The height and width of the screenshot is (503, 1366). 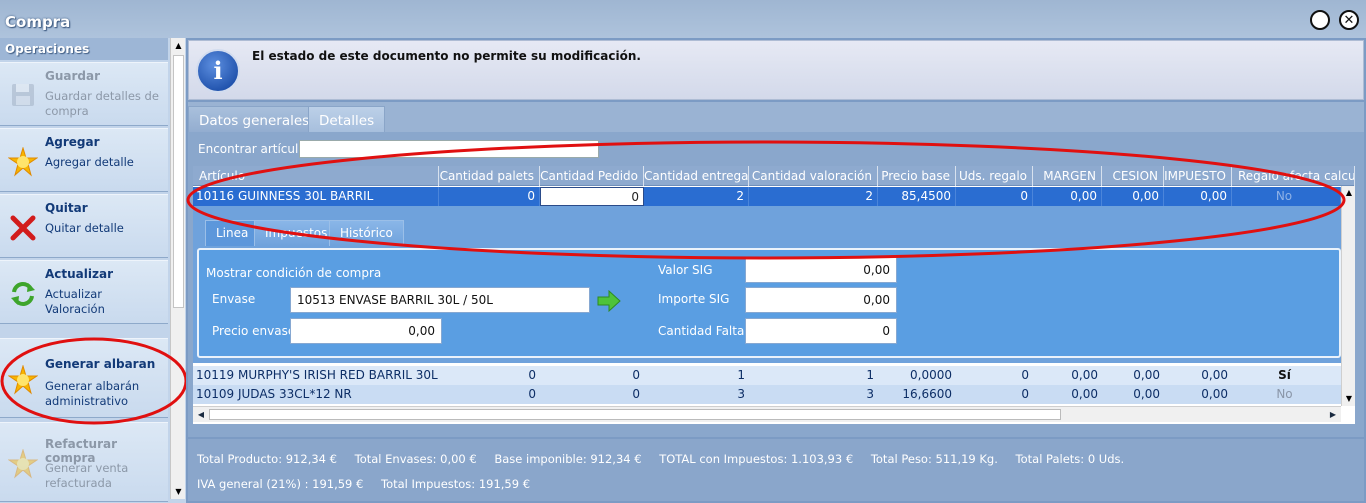 I want to click on tab-datos-generales: Datos generales, so click(x=254, y=119).